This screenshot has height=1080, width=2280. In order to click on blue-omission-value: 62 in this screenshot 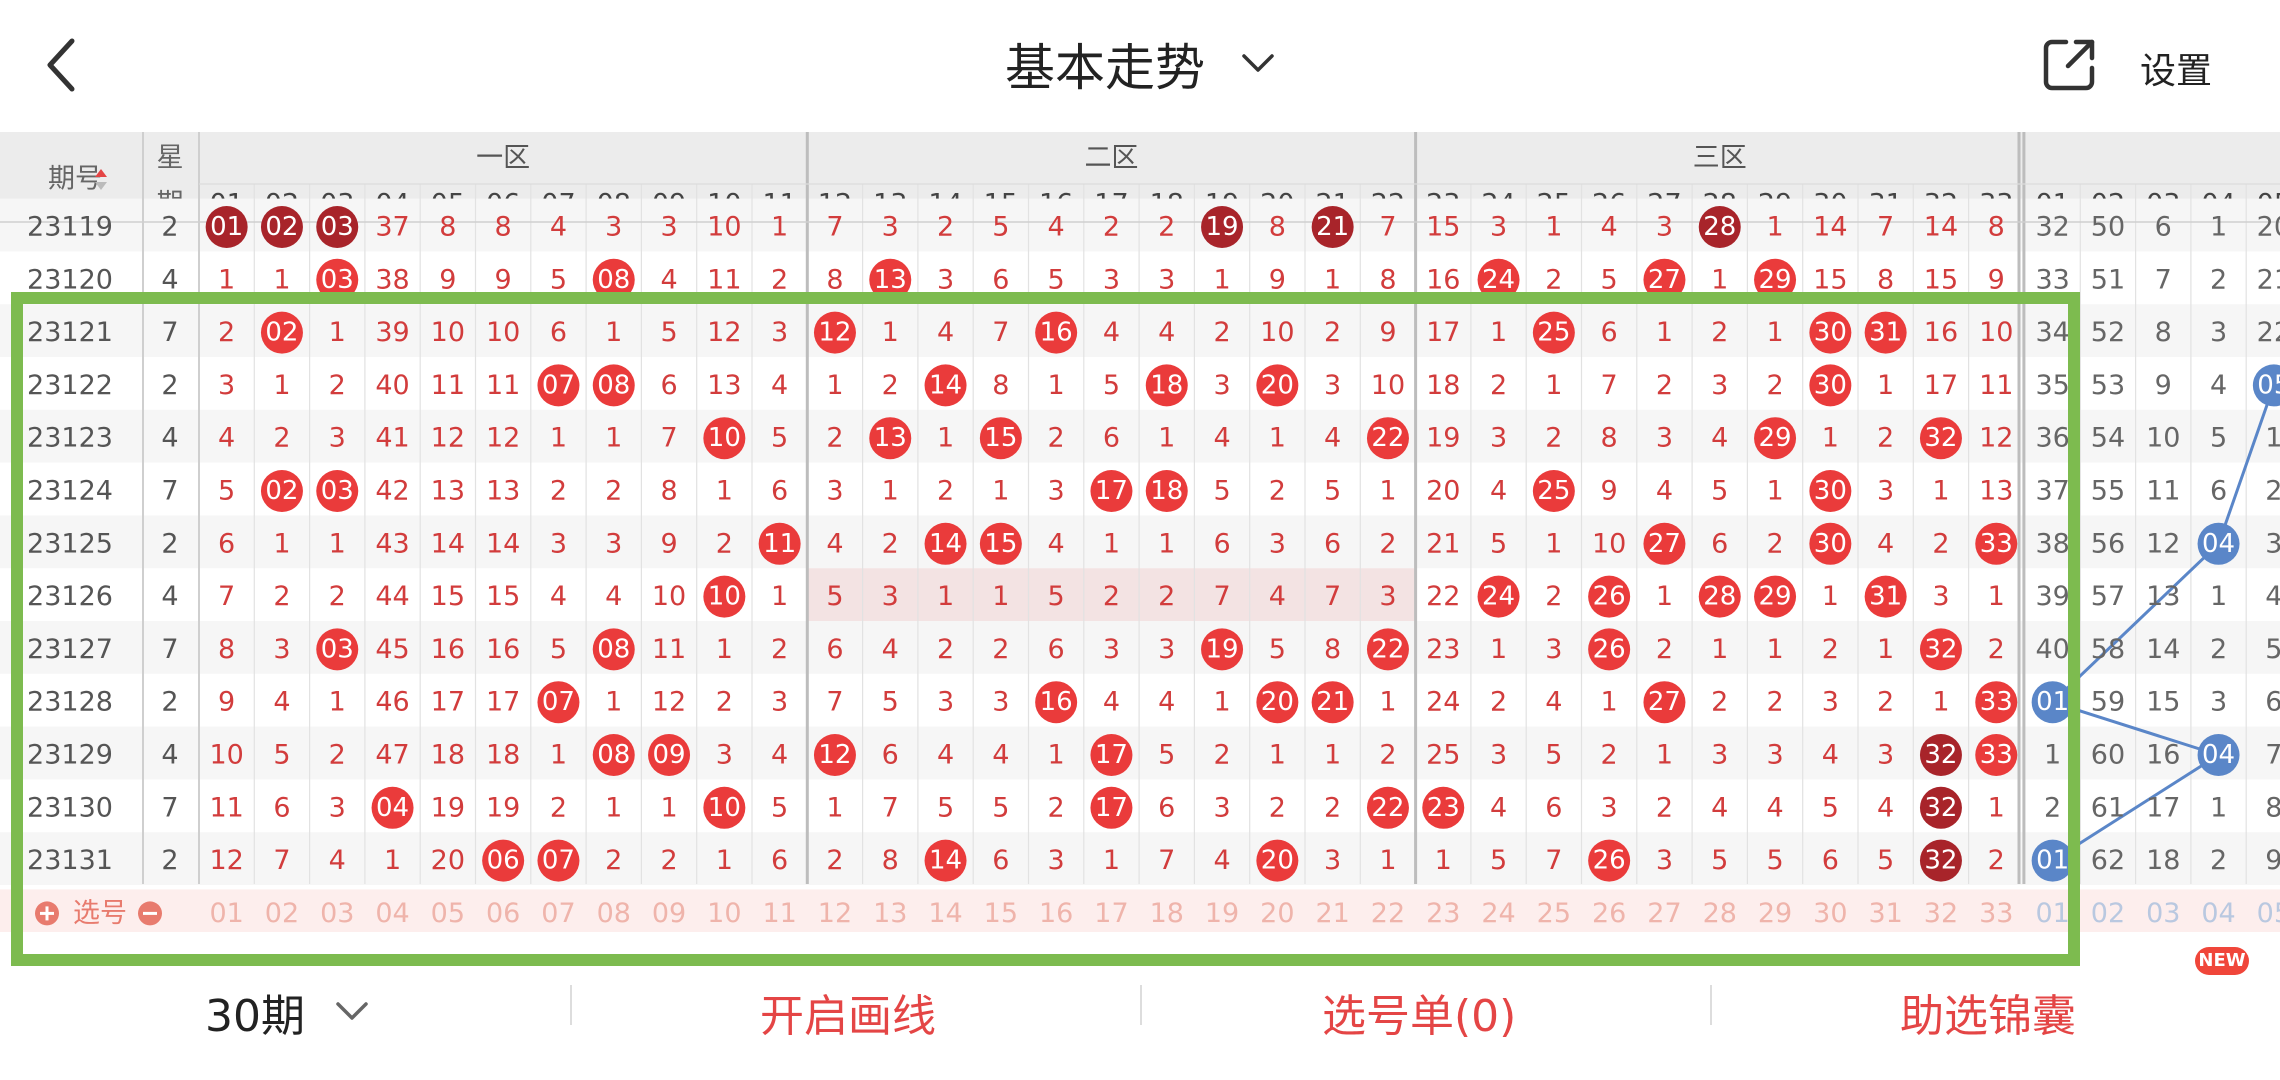, I will do `click(2108, 860)`.